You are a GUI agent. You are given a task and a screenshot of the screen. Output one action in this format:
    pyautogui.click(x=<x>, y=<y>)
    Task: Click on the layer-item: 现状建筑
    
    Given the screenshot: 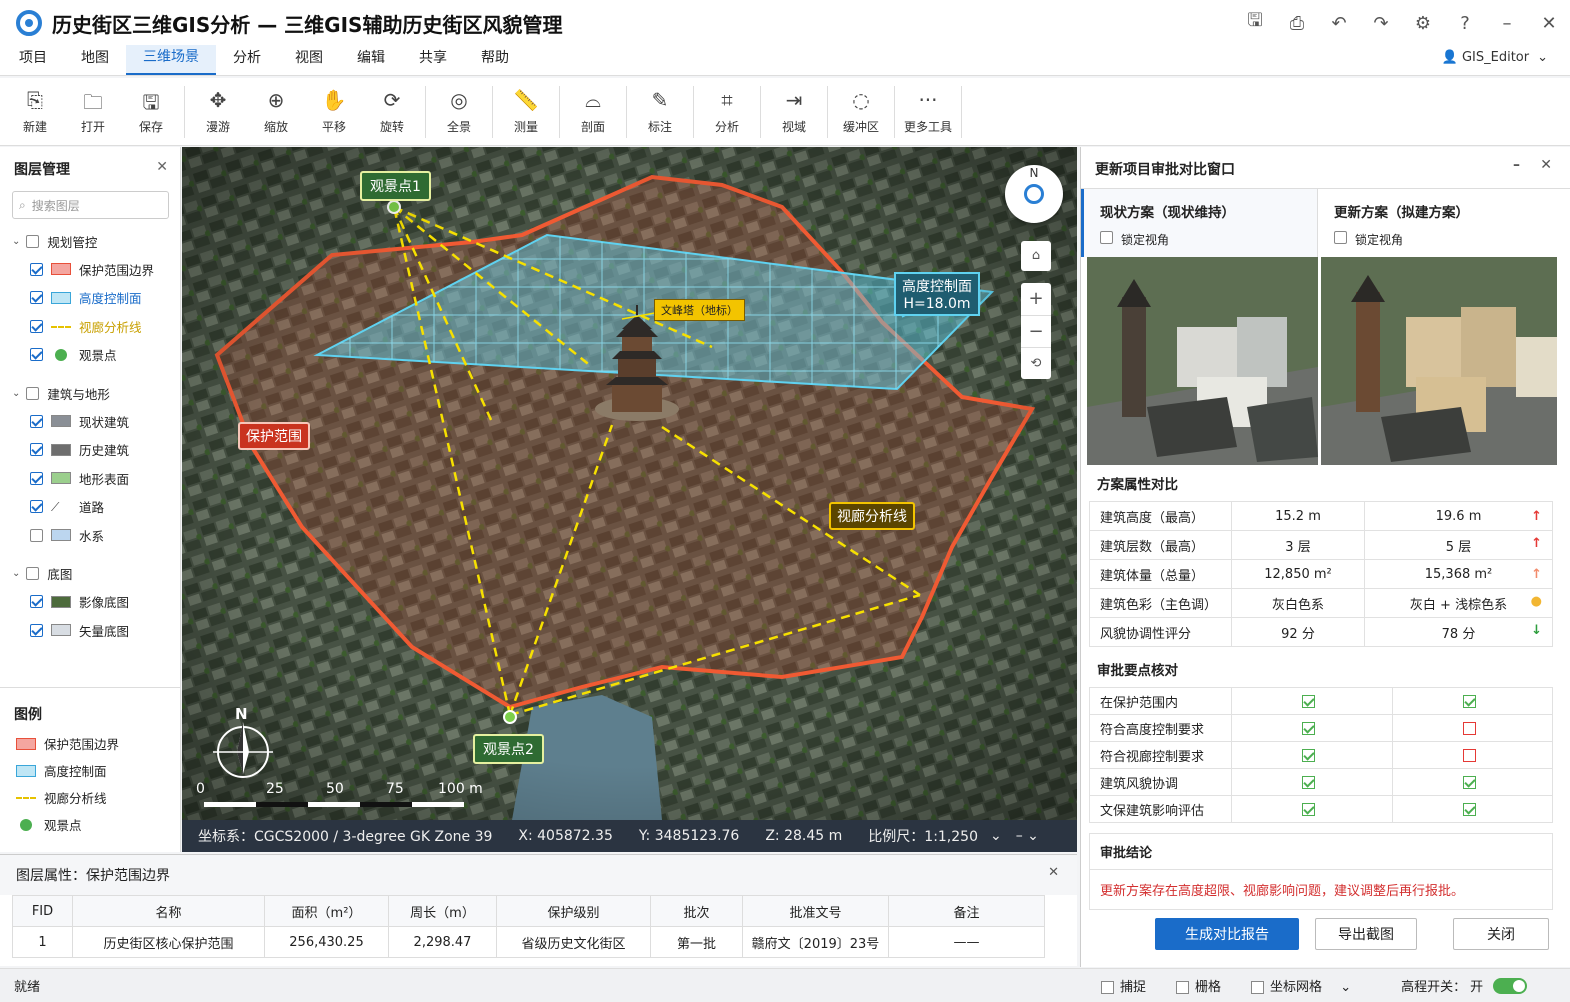 What is the action you would take?
    pyautogui.click(x=90, y=421)
    